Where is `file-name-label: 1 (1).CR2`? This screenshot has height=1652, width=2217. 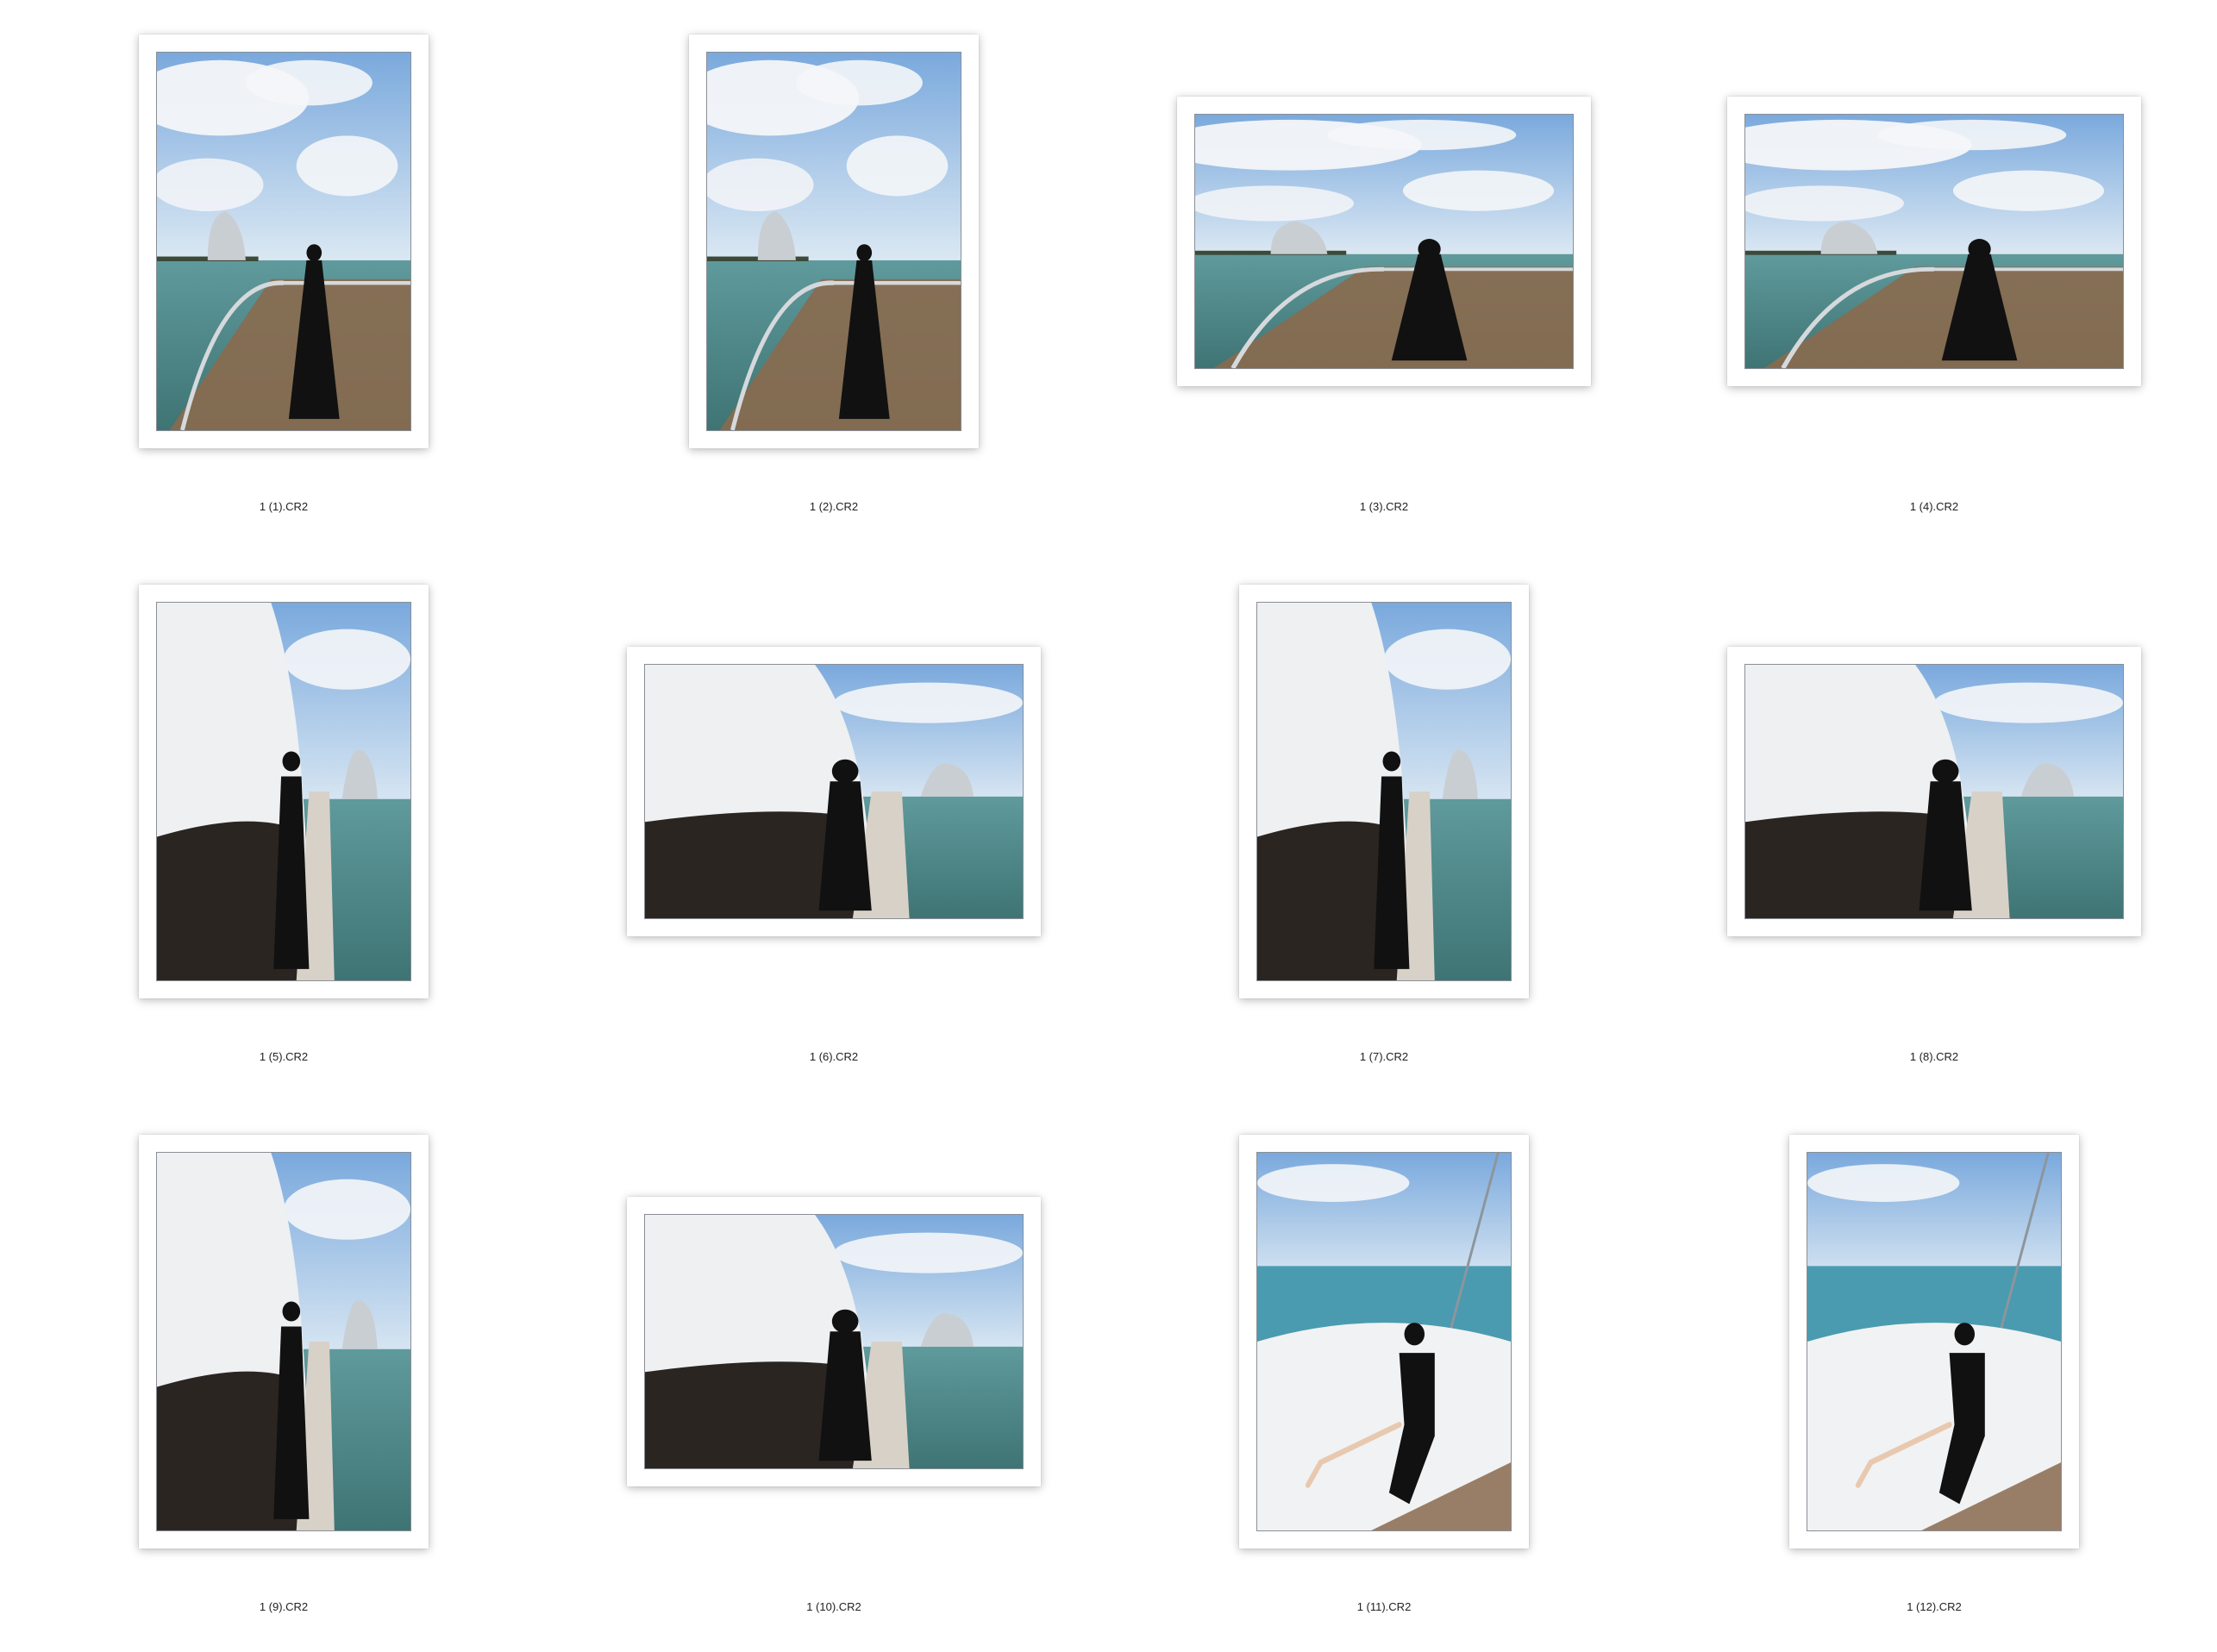 file-name-label: 1 (1).CR2 is located at coordinates (283, 506).